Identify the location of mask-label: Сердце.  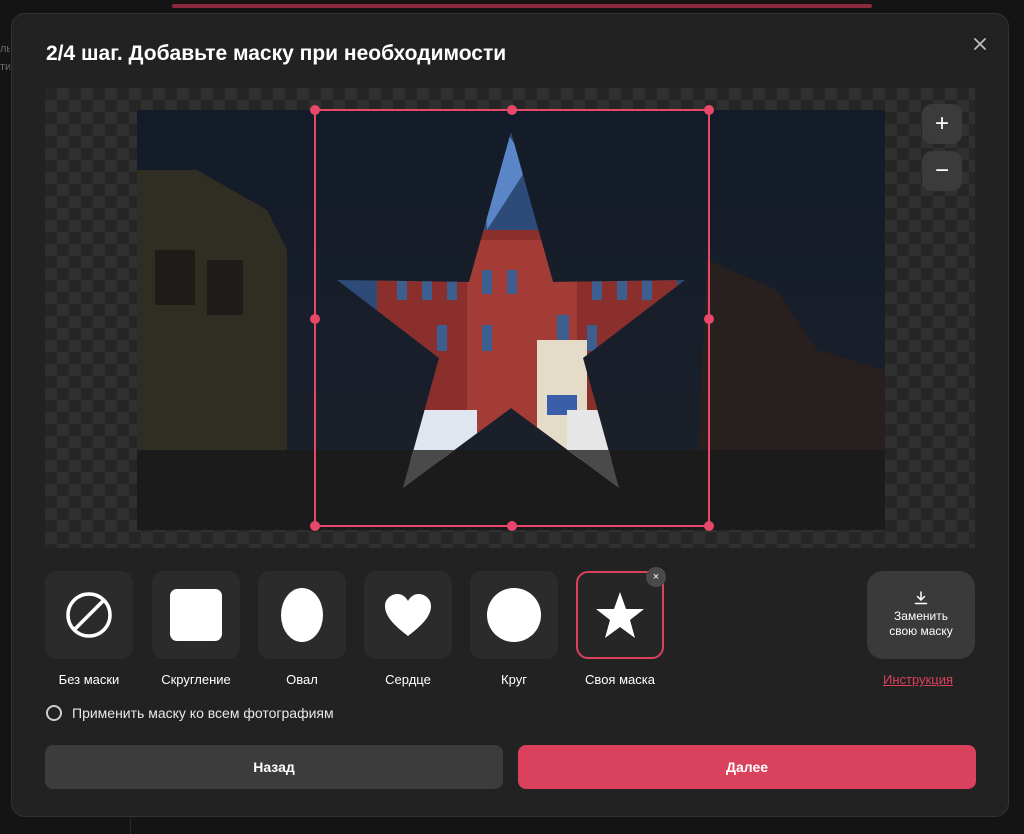
(408, 679).